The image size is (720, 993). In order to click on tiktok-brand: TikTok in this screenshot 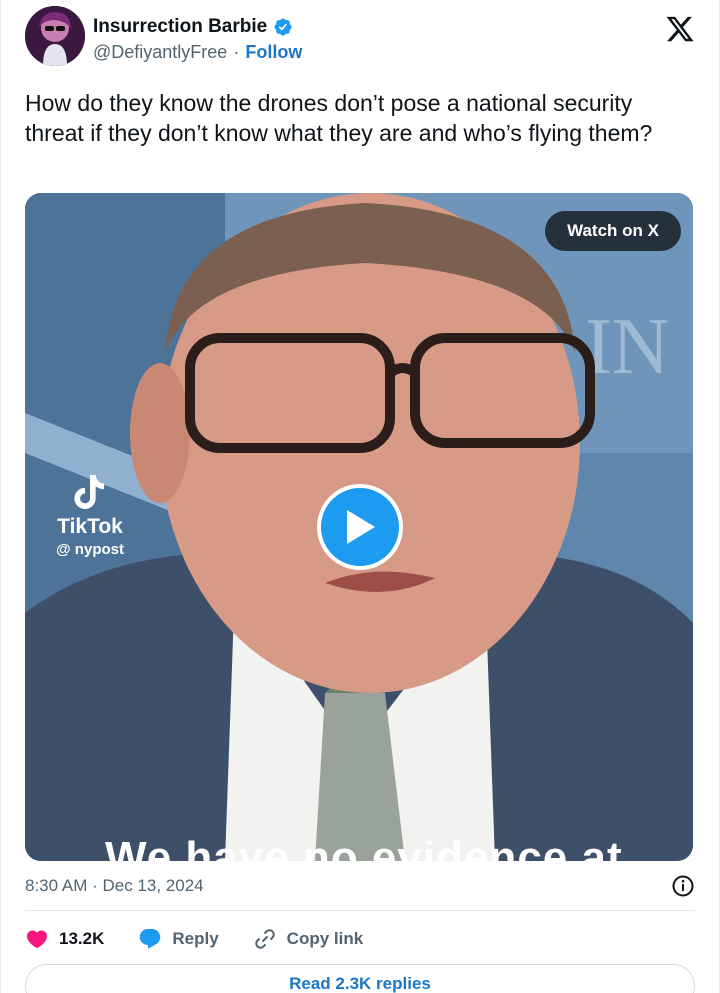, I will do `click(90, 526)`.